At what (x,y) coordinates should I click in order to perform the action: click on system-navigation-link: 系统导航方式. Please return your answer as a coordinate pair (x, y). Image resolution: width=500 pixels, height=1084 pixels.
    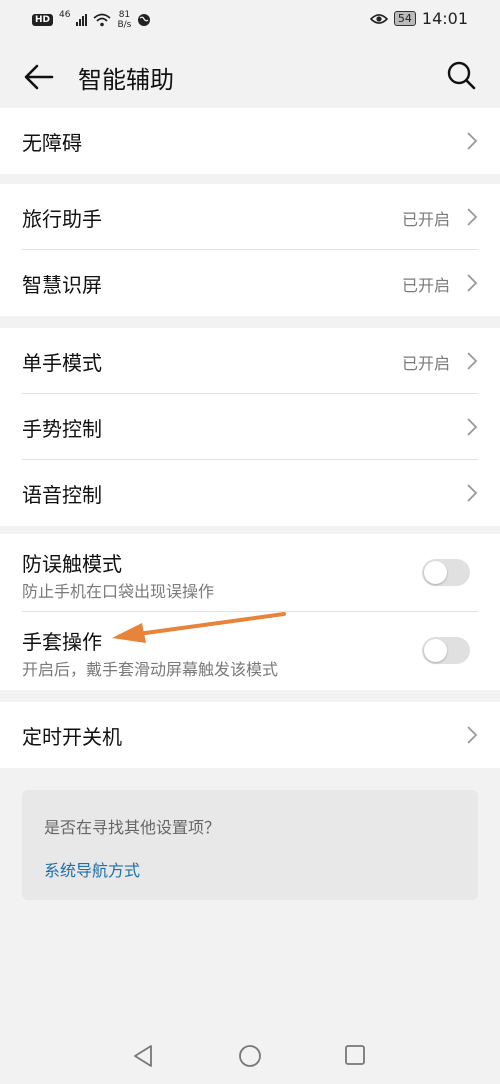
    Looking at the image, I should click on (92, 869).